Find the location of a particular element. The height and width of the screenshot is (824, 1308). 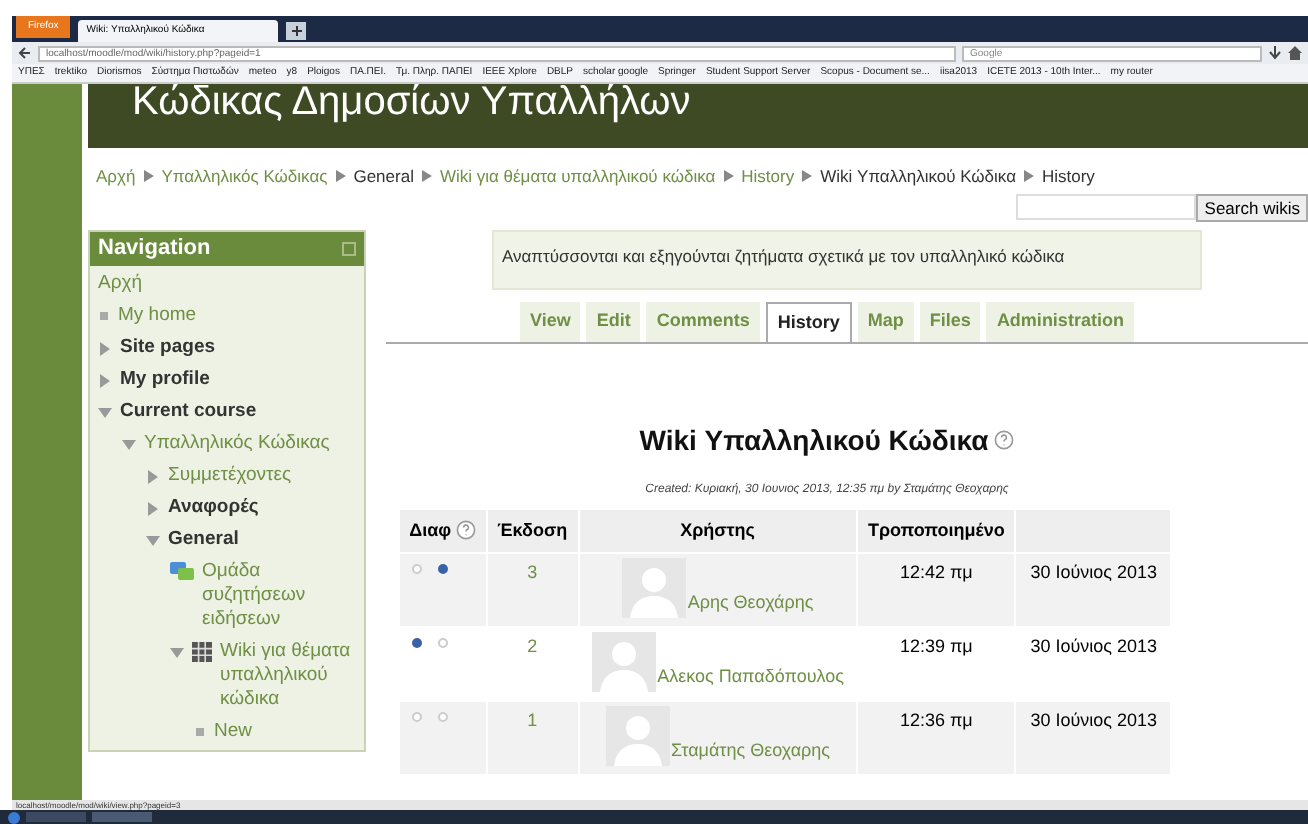

breadcrumb-link: Αρχή is located at coordinates (116, 177).